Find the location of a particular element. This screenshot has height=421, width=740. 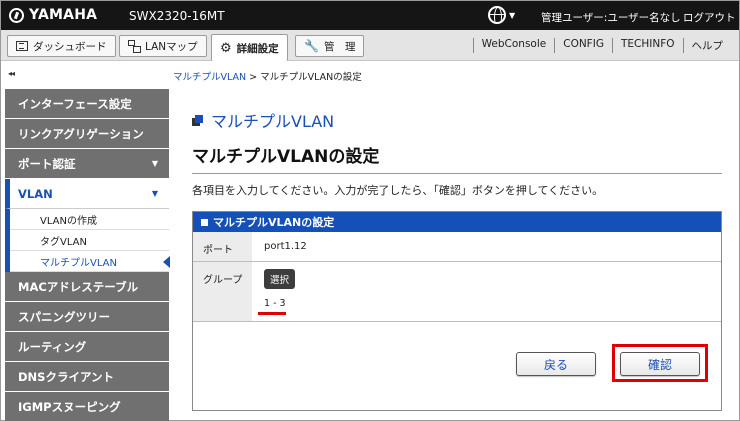

language-selector: ▼ is located at coordinates (501, 15).